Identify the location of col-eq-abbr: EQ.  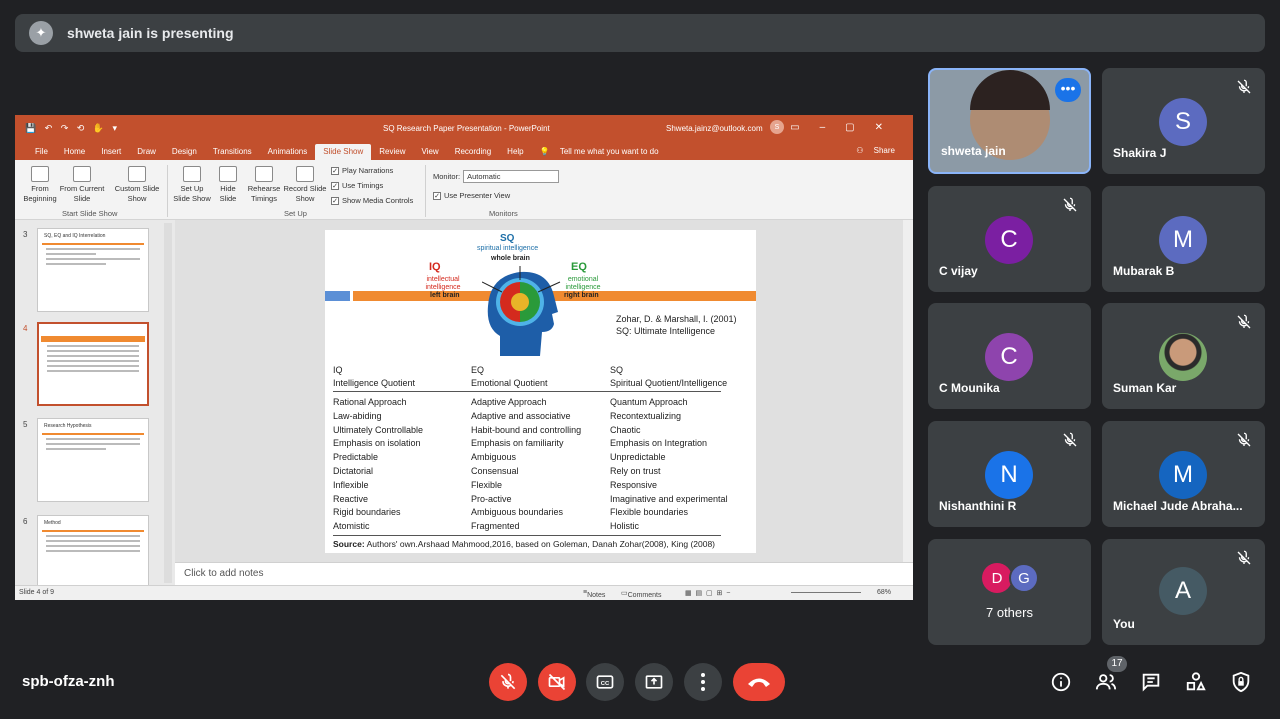
(478, 370).